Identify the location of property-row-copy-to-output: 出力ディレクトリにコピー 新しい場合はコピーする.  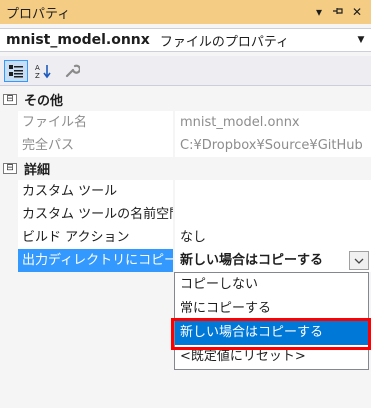
(185, 260).